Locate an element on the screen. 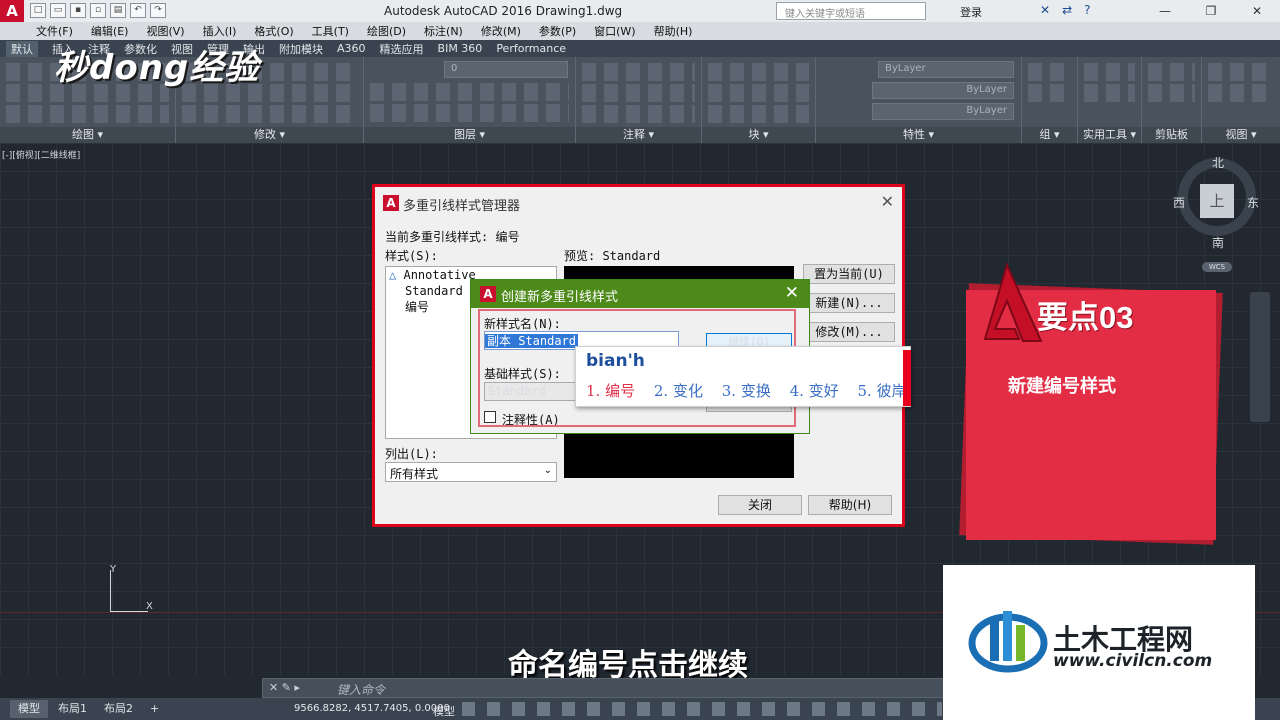 This screenshot has width=1280, height=720. tab-performance: Performance is located at coordinates (531, 48).